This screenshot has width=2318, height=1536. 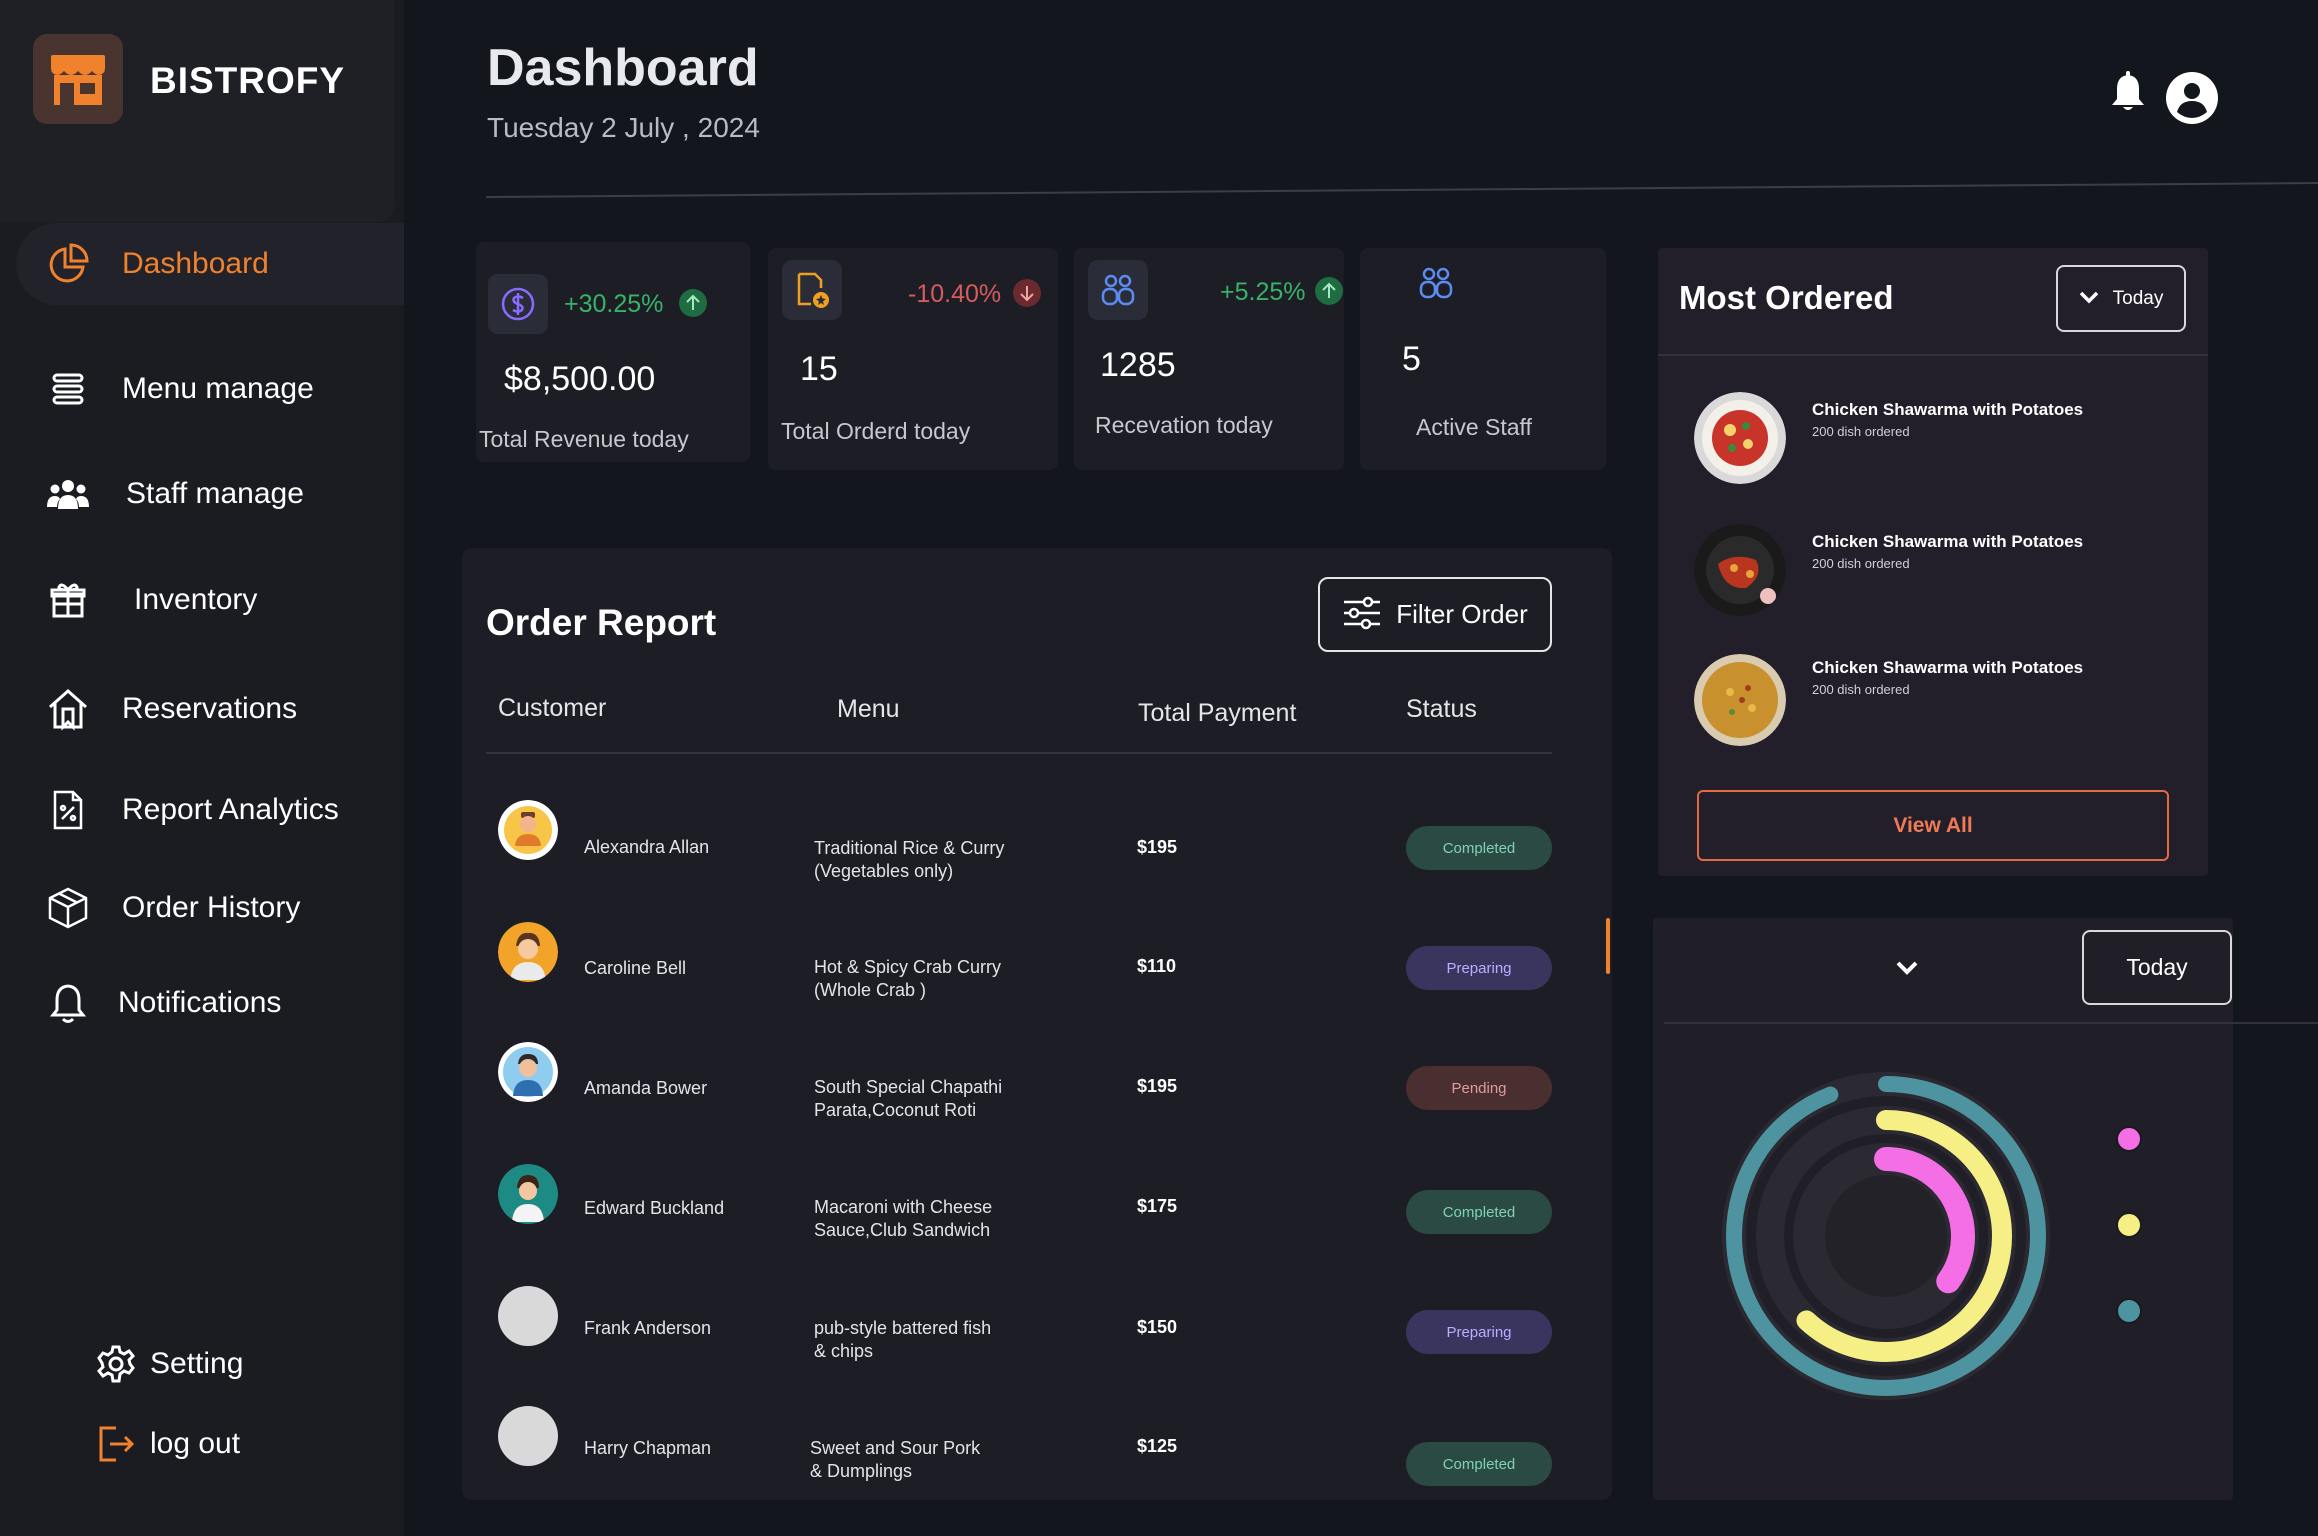 I want to click on sidebar-item-reservations: Reservations, so click(x=170, y=709).